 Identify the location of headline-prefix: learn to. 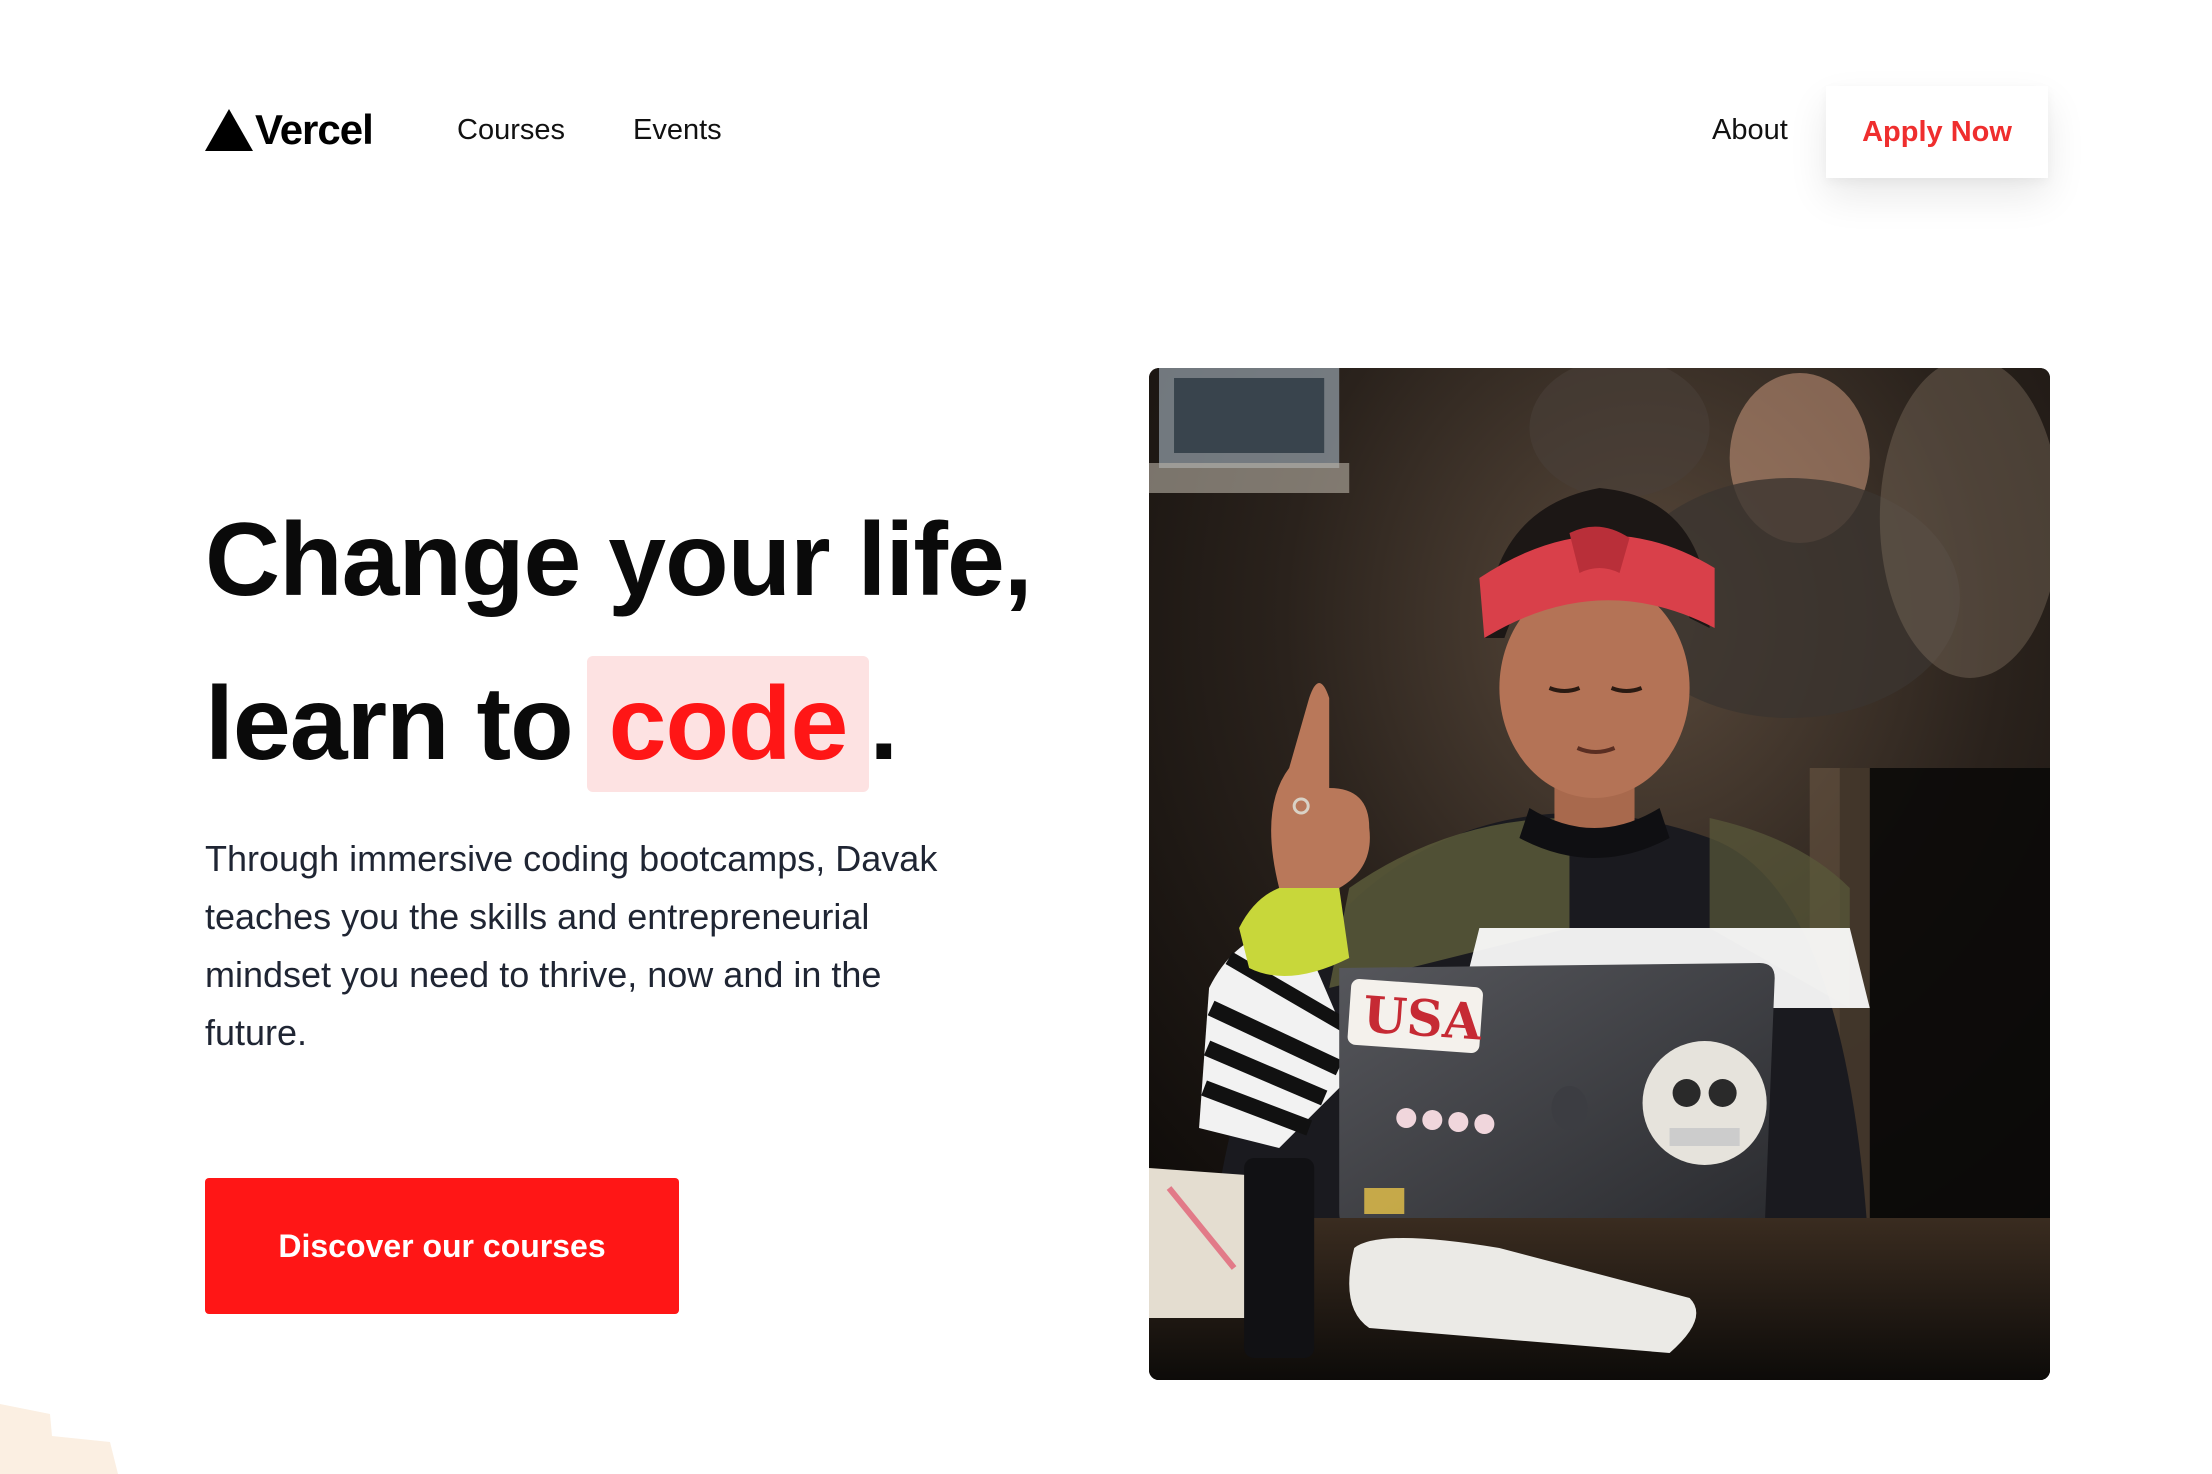
(389, 724).